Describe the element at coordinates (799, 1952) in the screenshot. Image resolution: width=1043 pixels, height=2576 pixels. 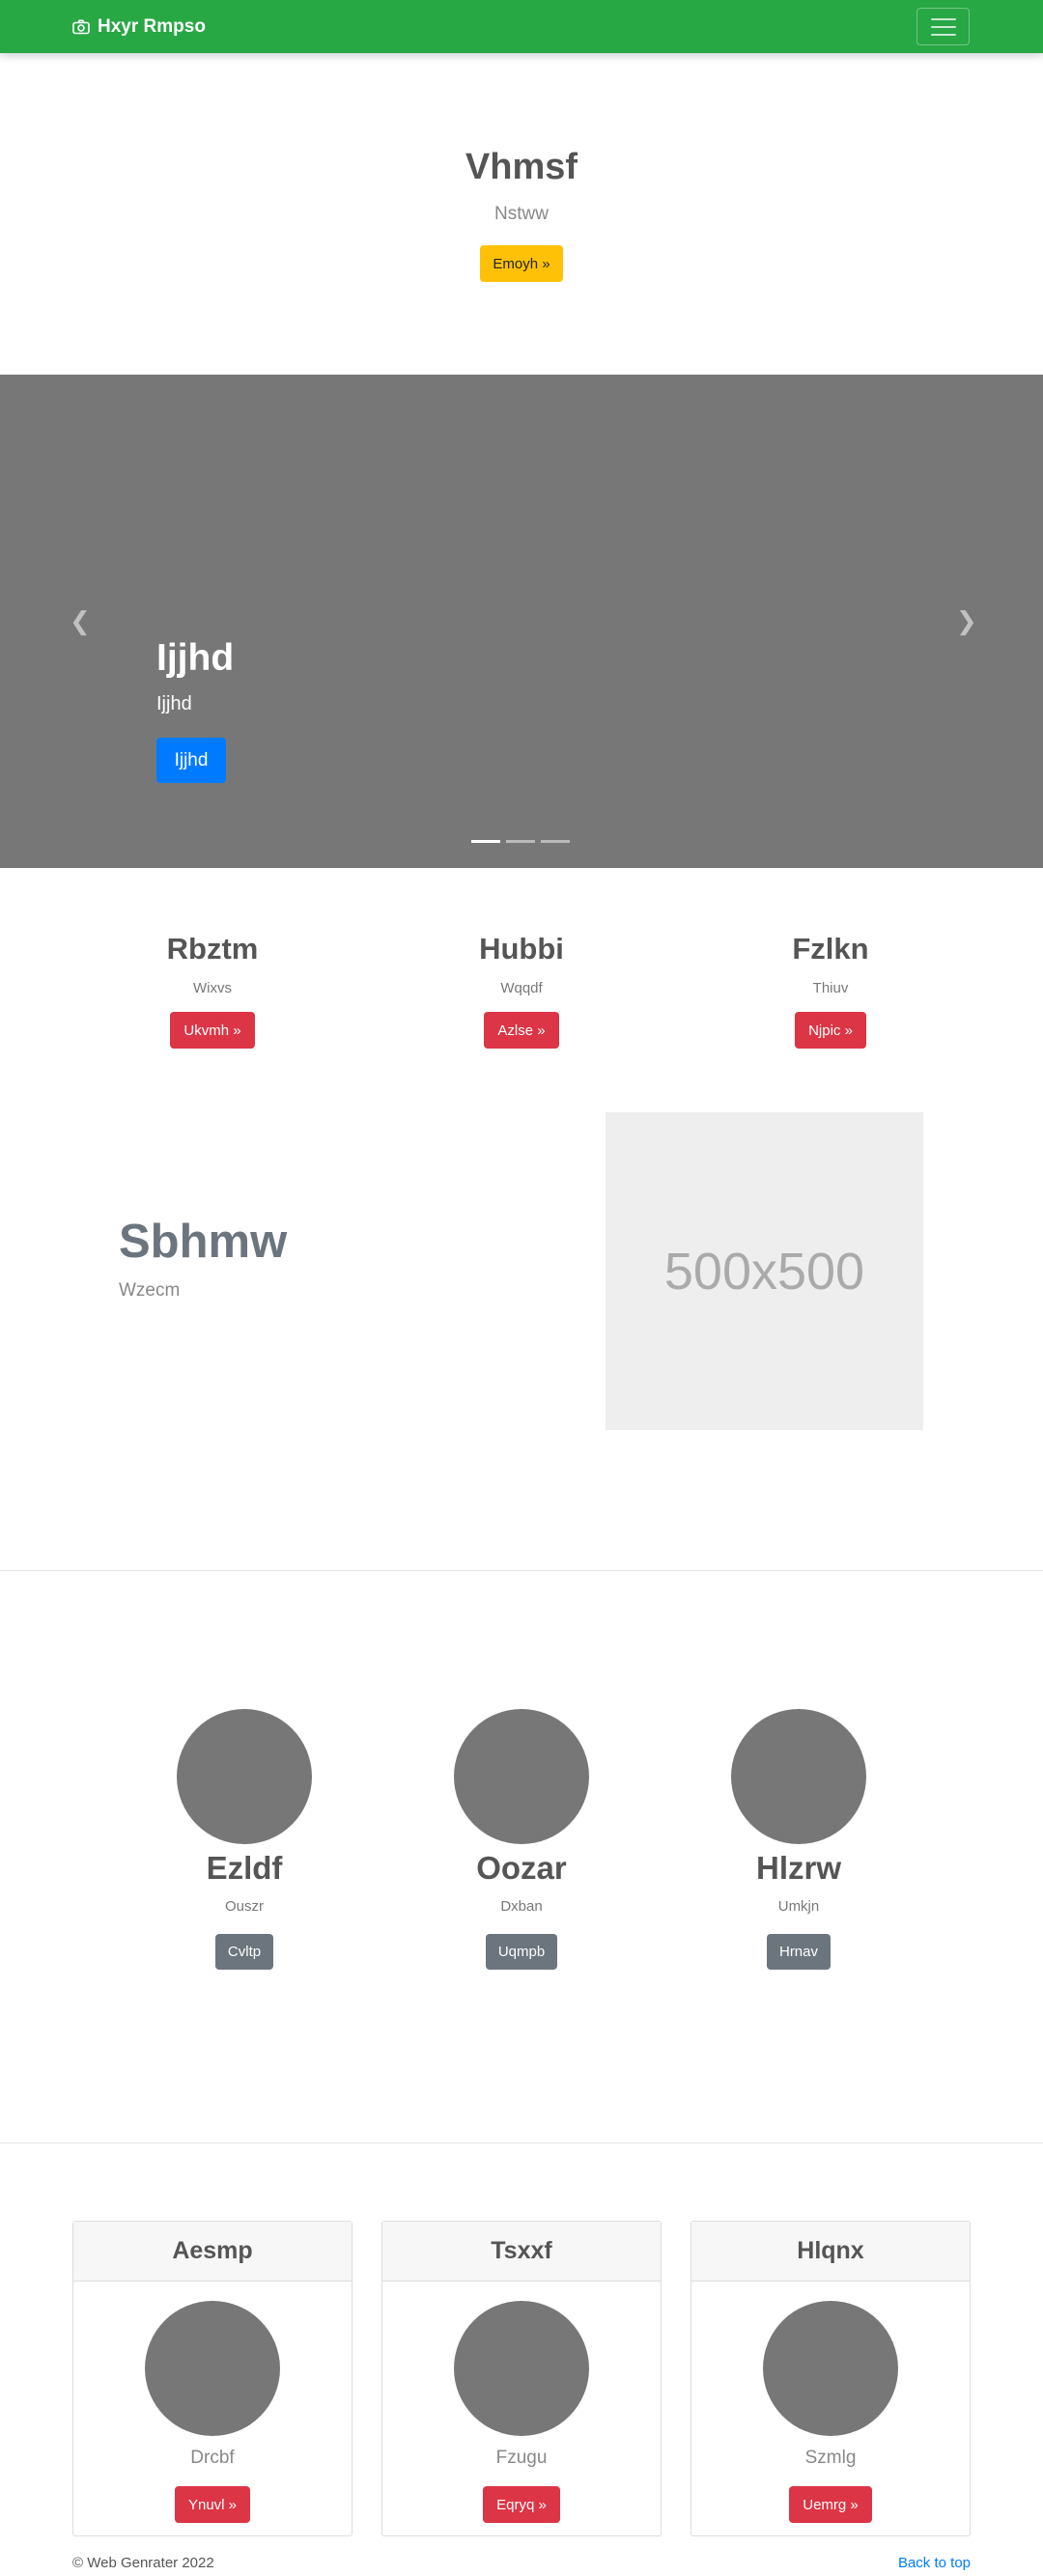
I see `team-member-button: Hrnav` at that location.